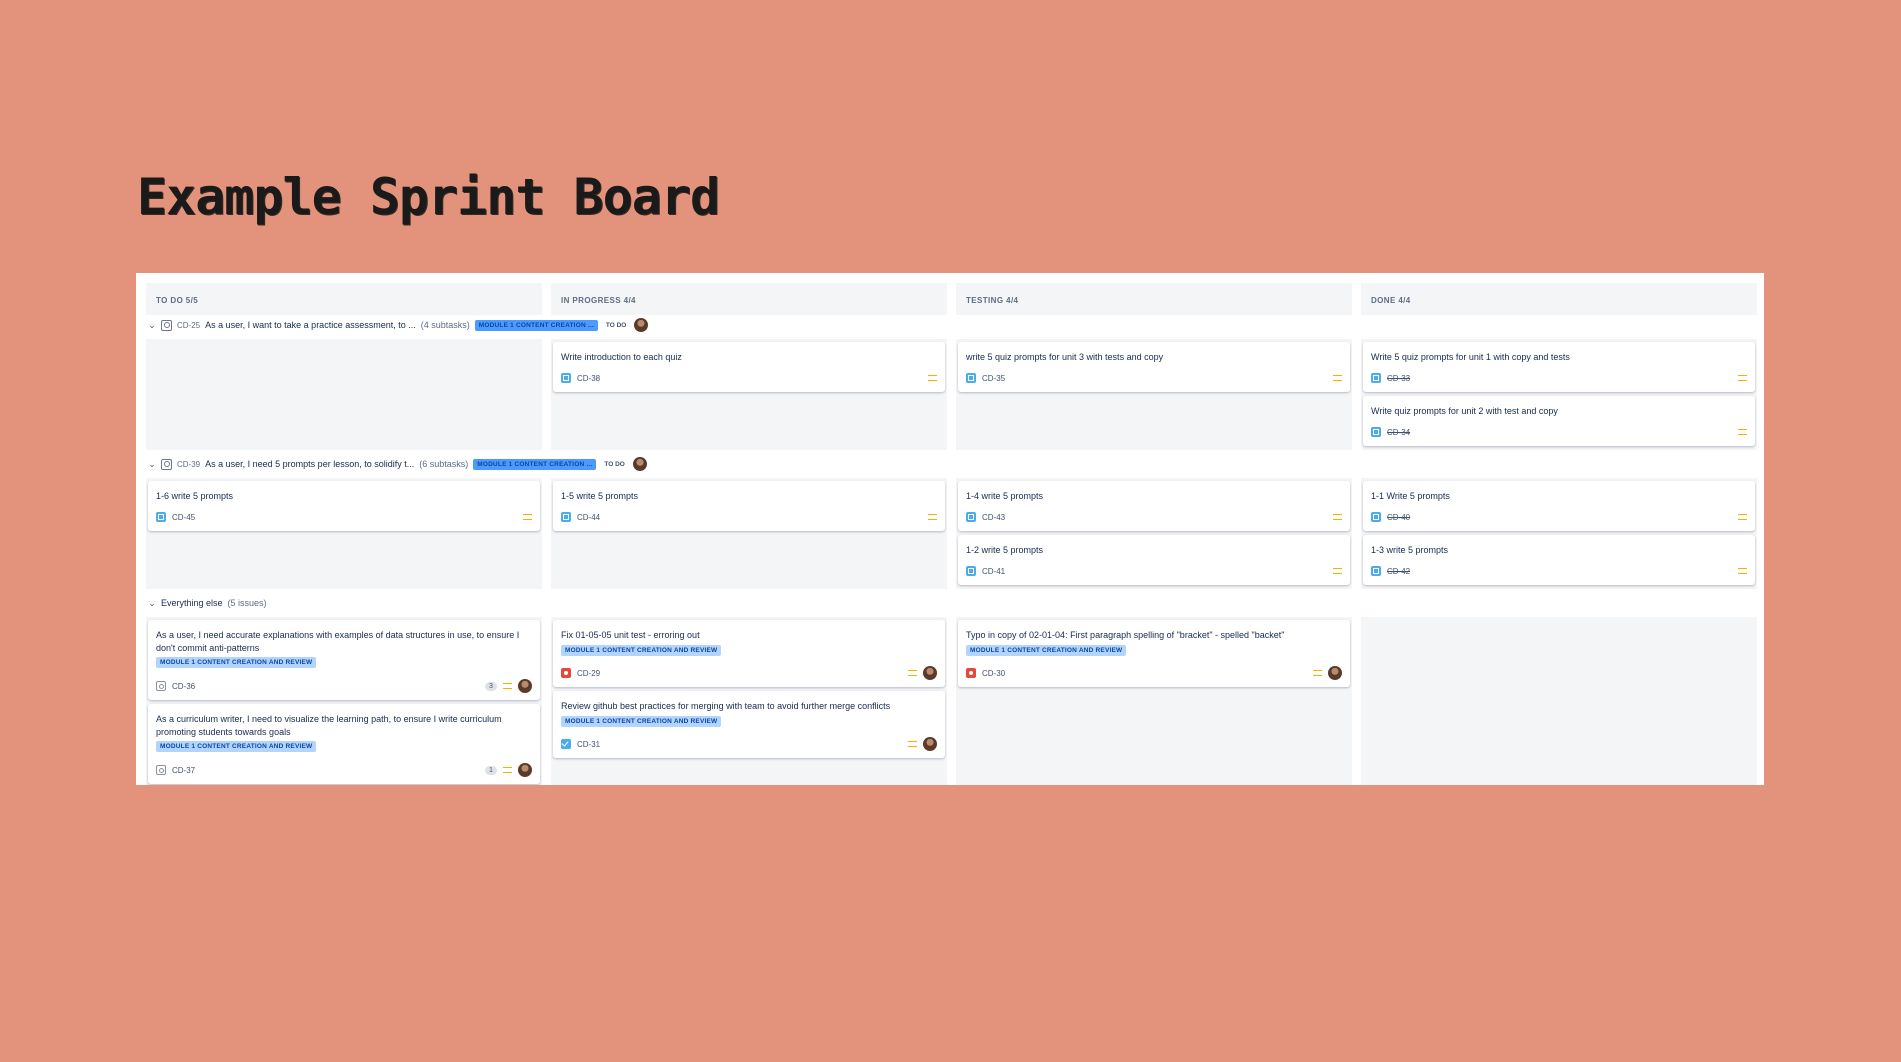  Describe the element at coordinates (993, 673) in the screenshot. I see `card-key: CD-30` at that location.